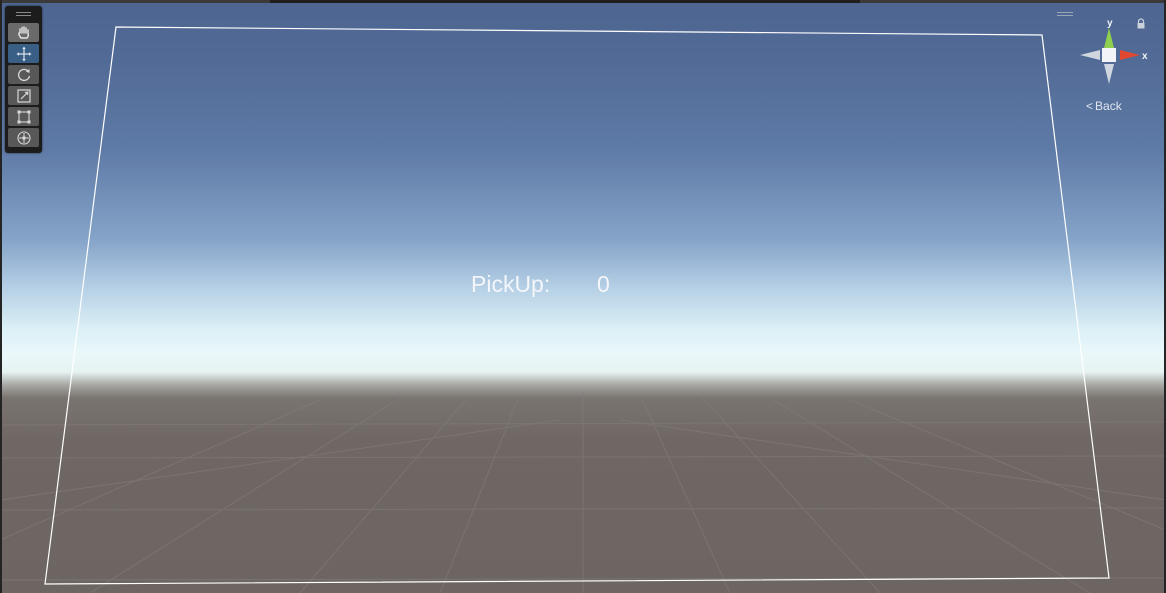 The height and width of the screenshot is (593, 1166). I want to click on rotate-tool-button, so click(23, 74).